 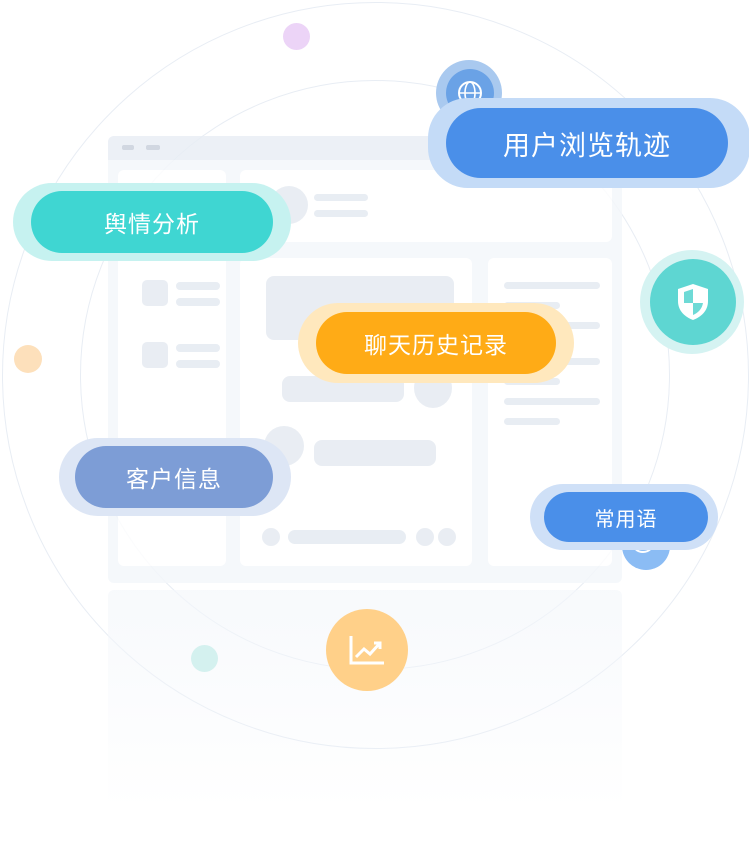 I want to click on customer-info-pill: 客户信息, so click(x=174, y=477).